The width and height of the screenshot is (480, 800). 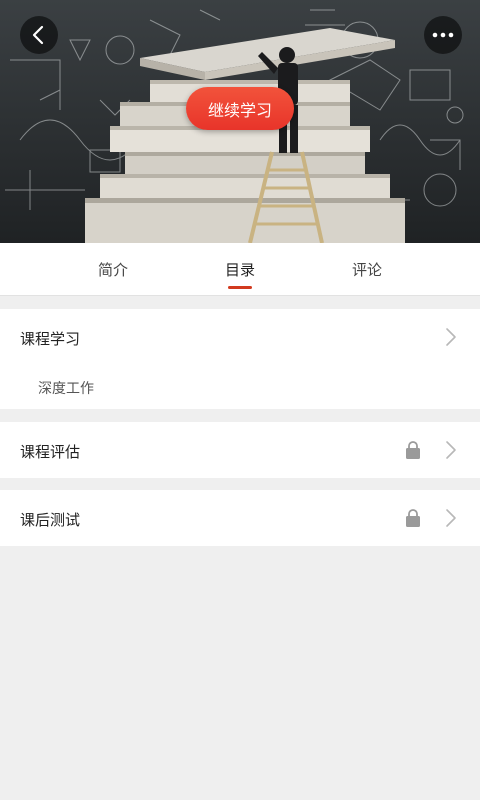 I want to click on tab-catalog-label: 目录, so click(x=239, y=269).